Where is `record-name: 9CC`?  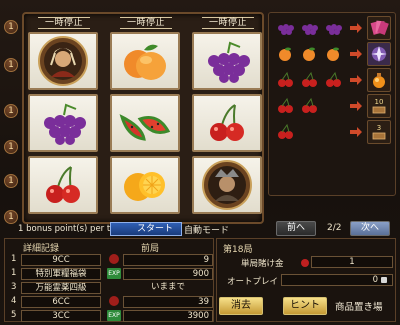 record-name: 9CC is located at coordinates (61, 260).